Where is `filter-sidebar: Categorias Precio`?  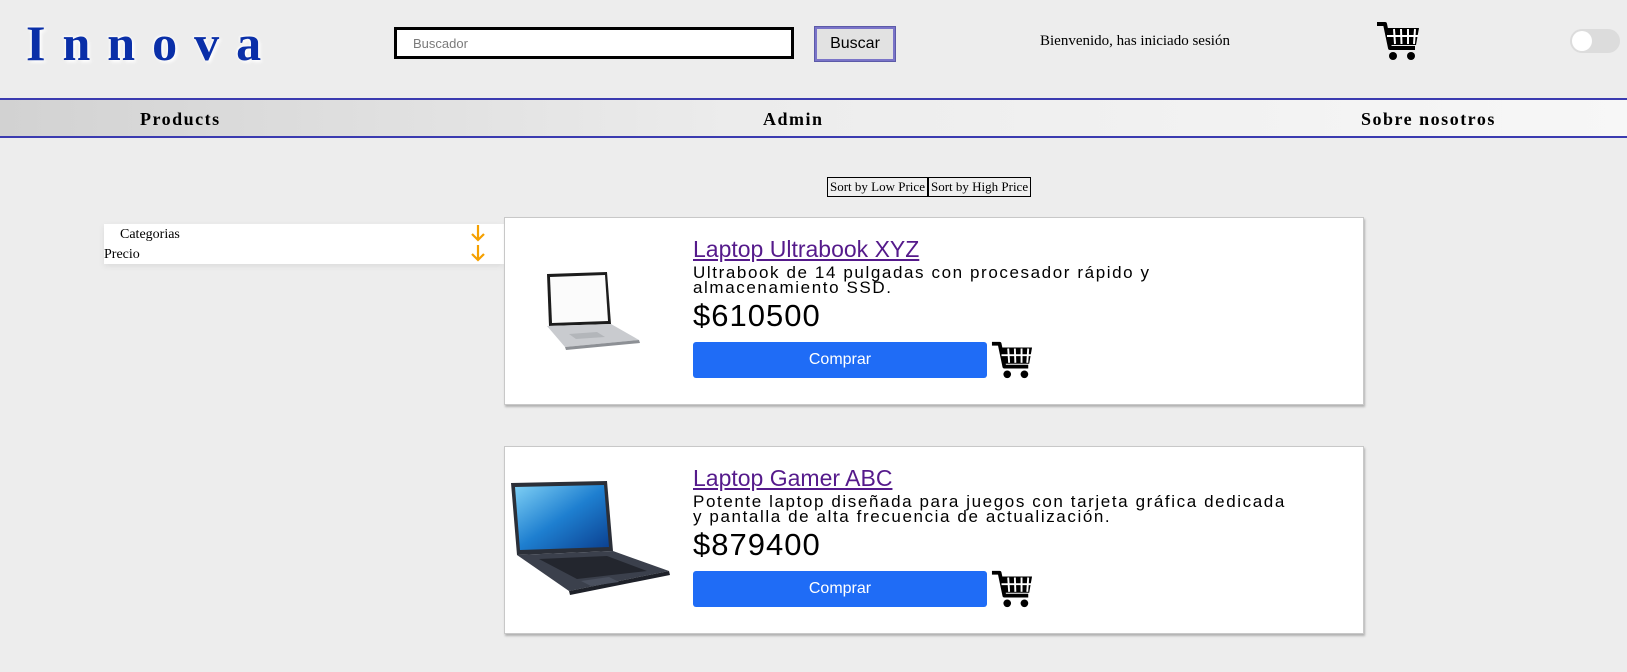
filter-sidebar: Categorias Precio is located at coordinates (304, 244).